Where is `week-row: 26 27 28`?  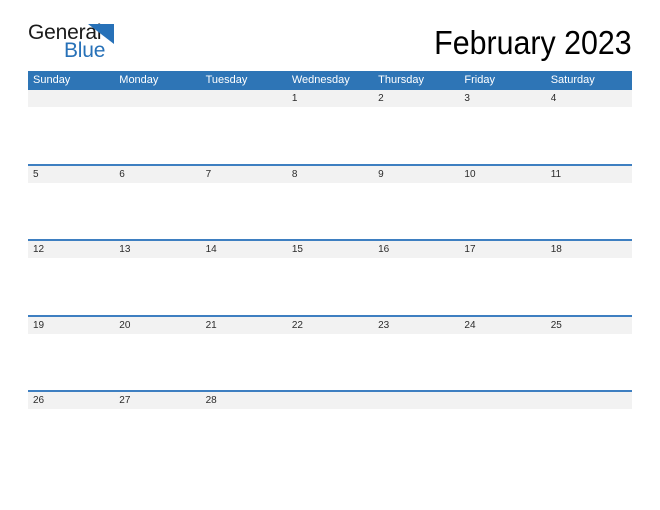 week-row: 26 27 28 is located at coordinates (330, 428).